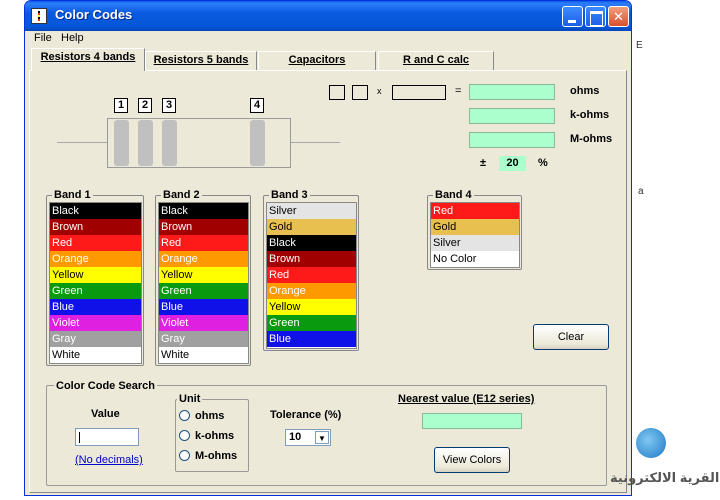  What do you see at coordinates (72, 195) in the screenshot?
I see `band-1-title: Band 1` at bounding box center [72, 195].